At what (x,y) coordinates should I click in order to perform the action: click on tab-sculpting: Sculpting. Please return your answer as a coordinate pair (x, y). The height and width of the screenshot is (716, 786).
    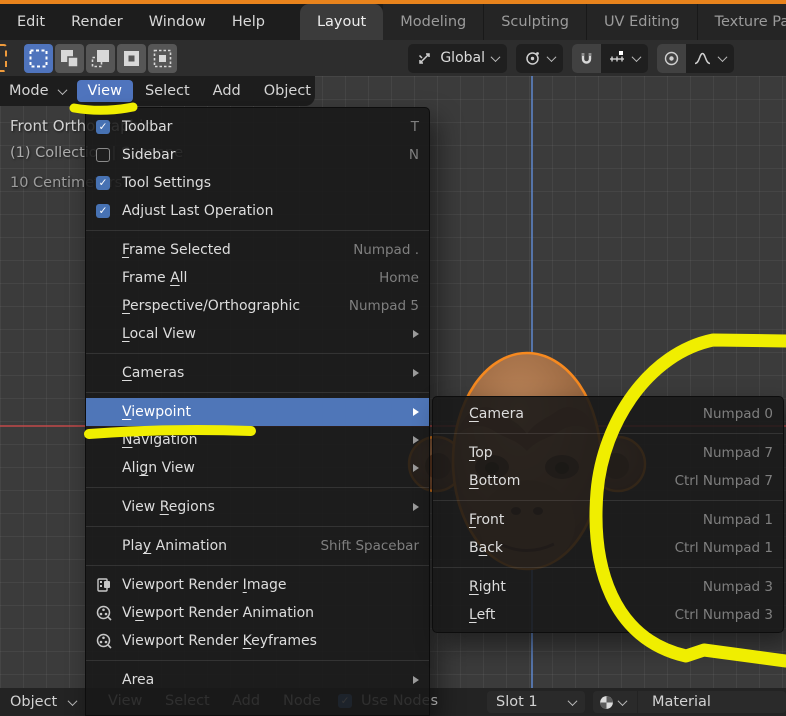
    Looking at the image, I should click on (535, 22).